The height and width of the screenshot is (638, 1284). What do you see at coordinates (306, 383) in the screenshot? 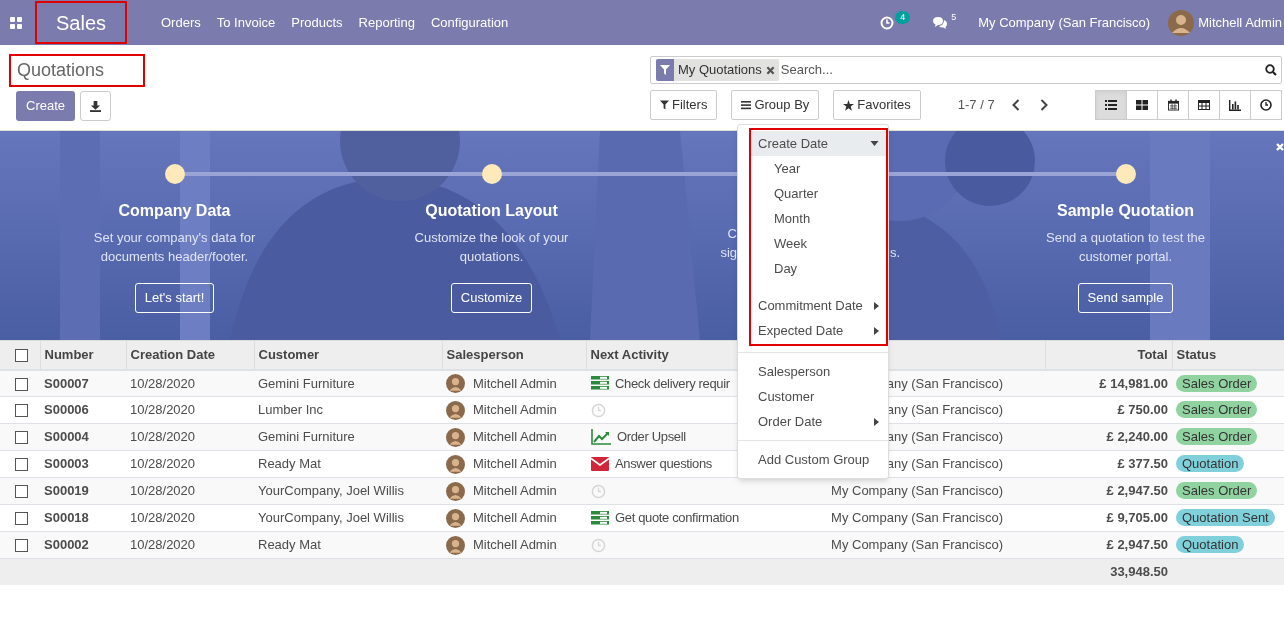
I see `customer-cell: Gemini Furniture` at bounding box center [306, 383].